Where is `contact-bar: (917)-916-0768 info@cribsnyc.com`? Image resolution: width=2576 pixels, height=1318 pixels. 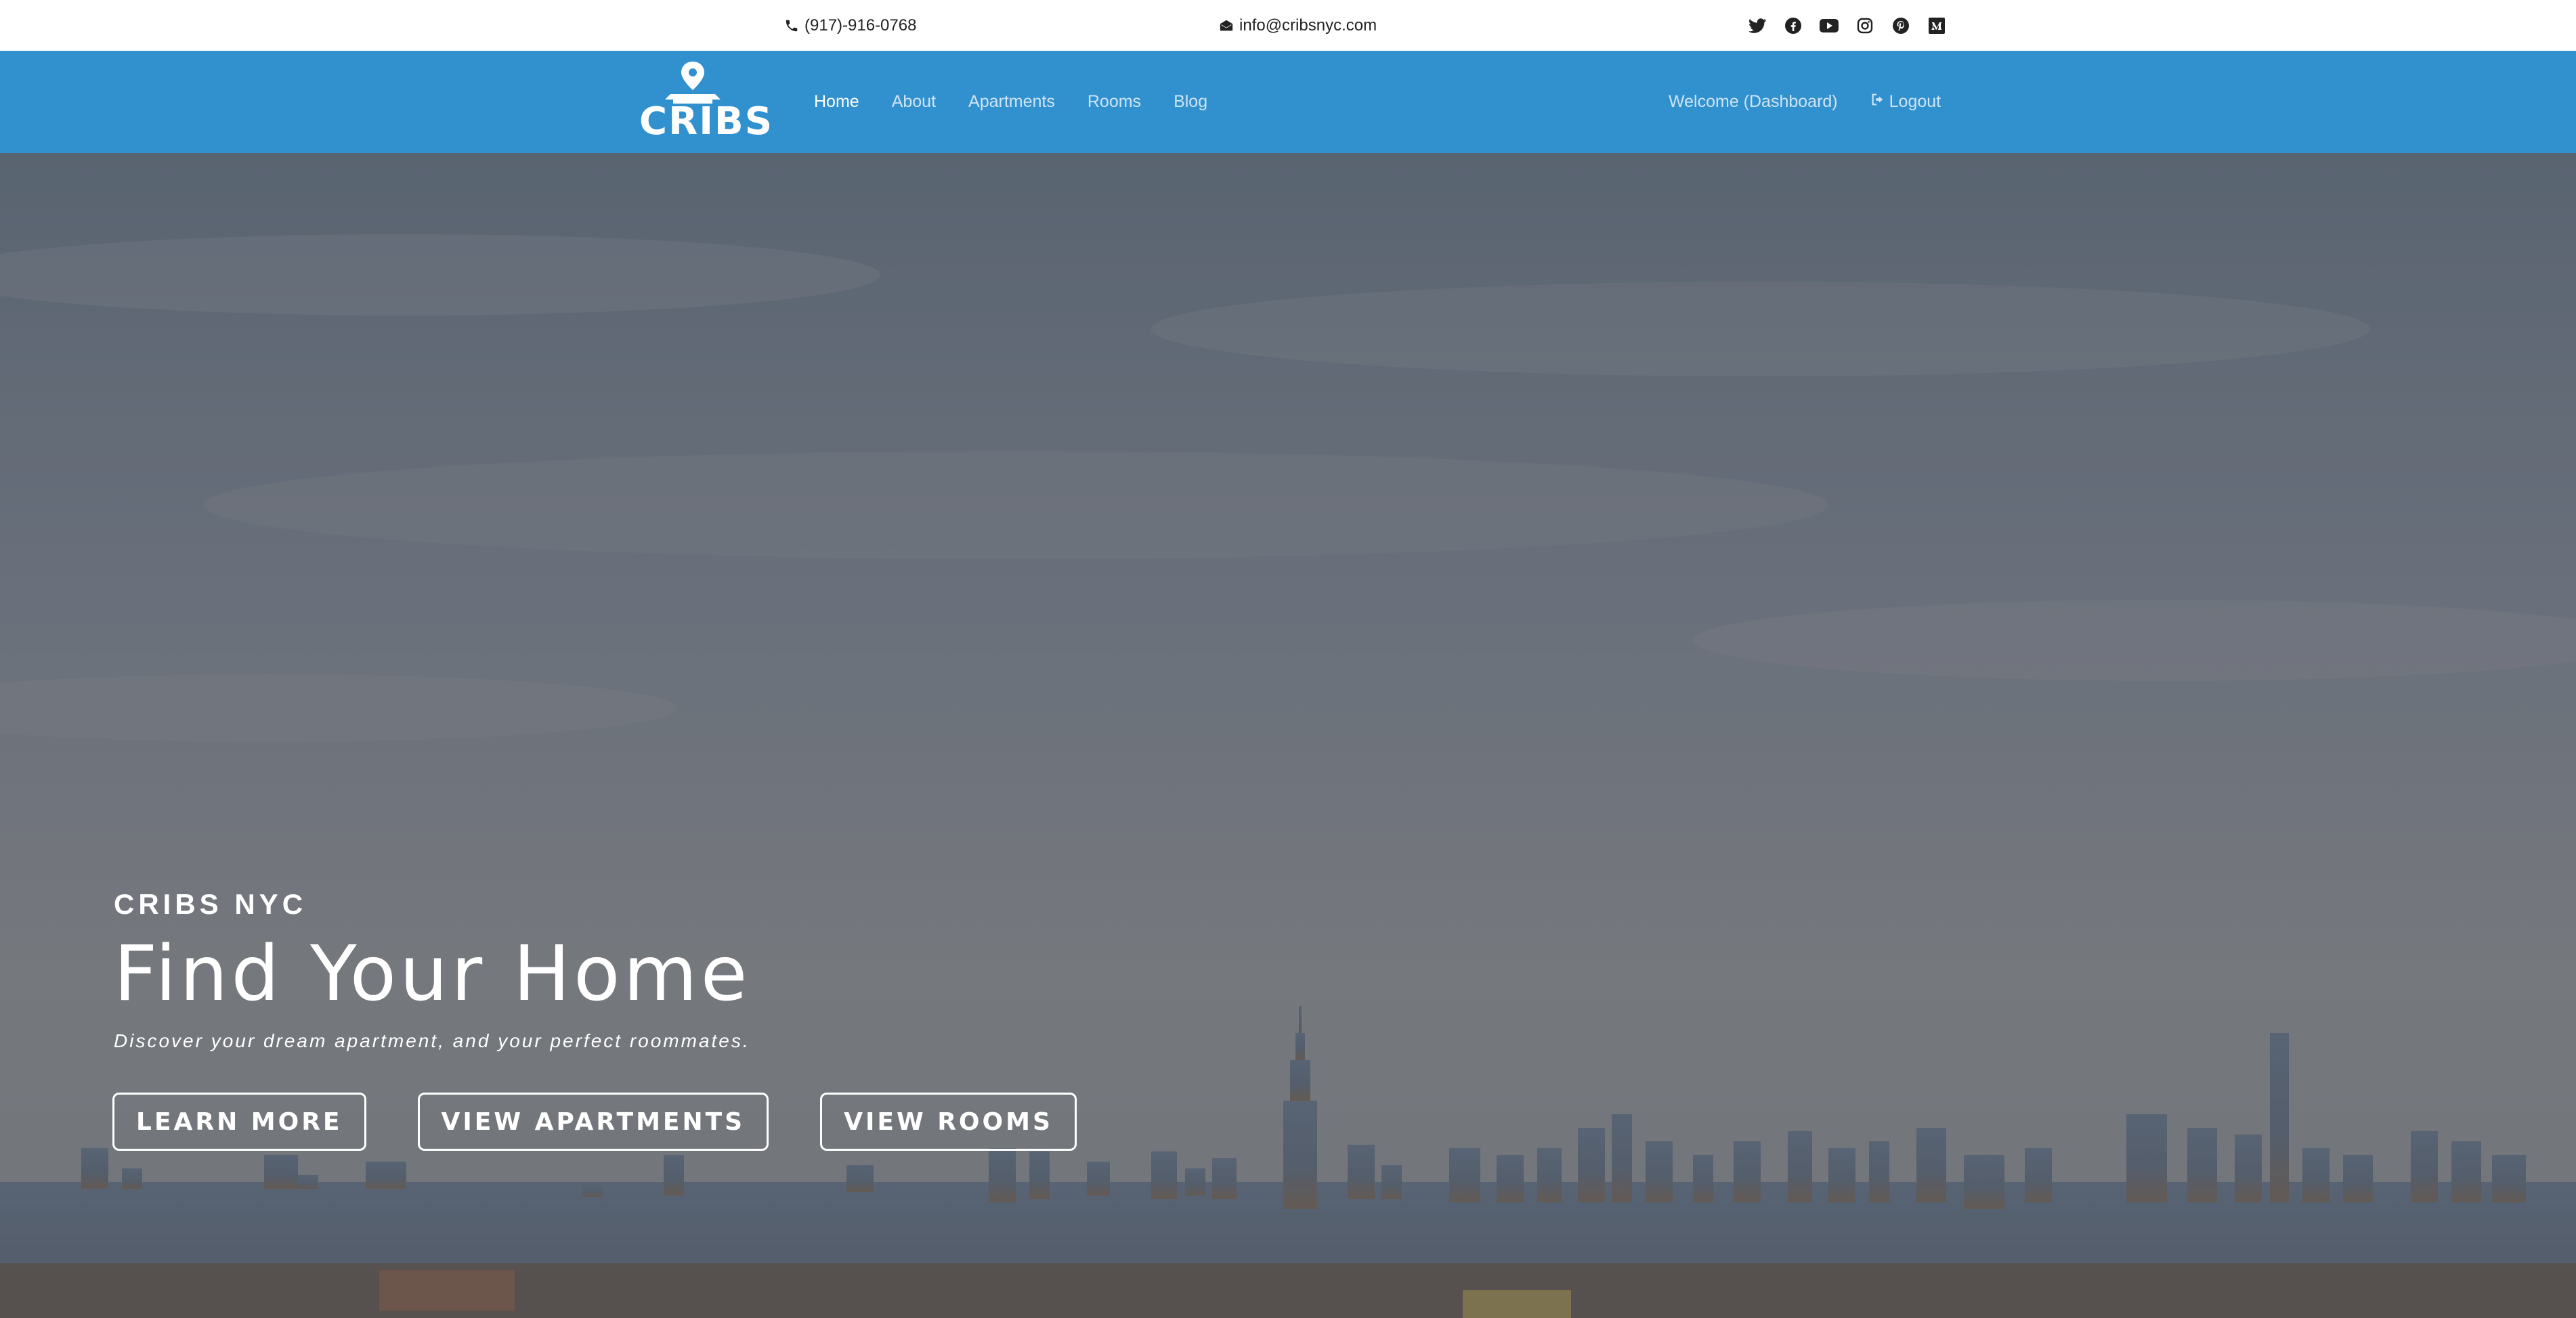 contact-bar: (917)-916-0768 info@cribsnyc.com is located at coordinates (1288, 26).